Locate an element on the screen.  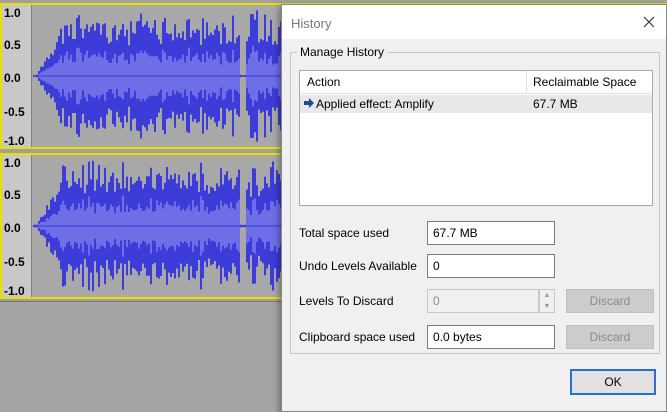
group-label: Manage History is located at coordinates (342, 52).